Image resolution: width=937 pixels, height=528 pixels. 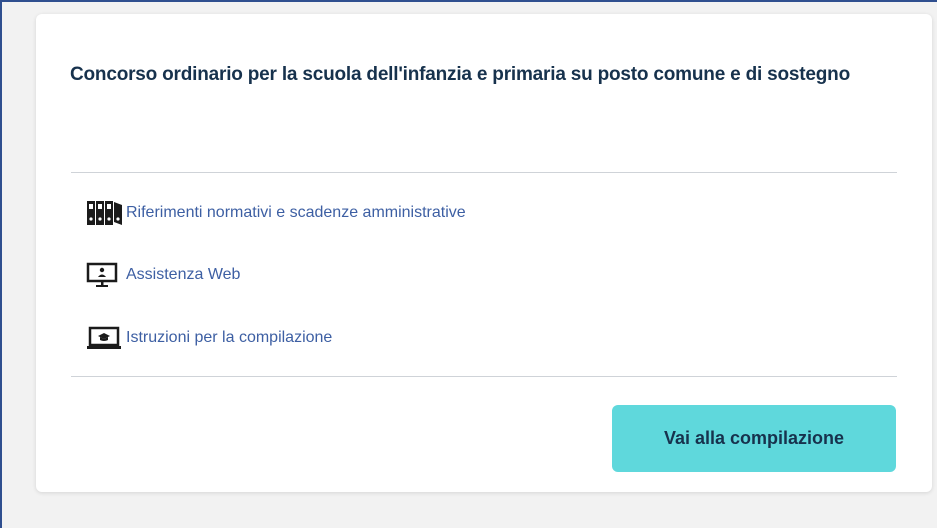 I want to click on binders-icon, so click(x=106, y=213).